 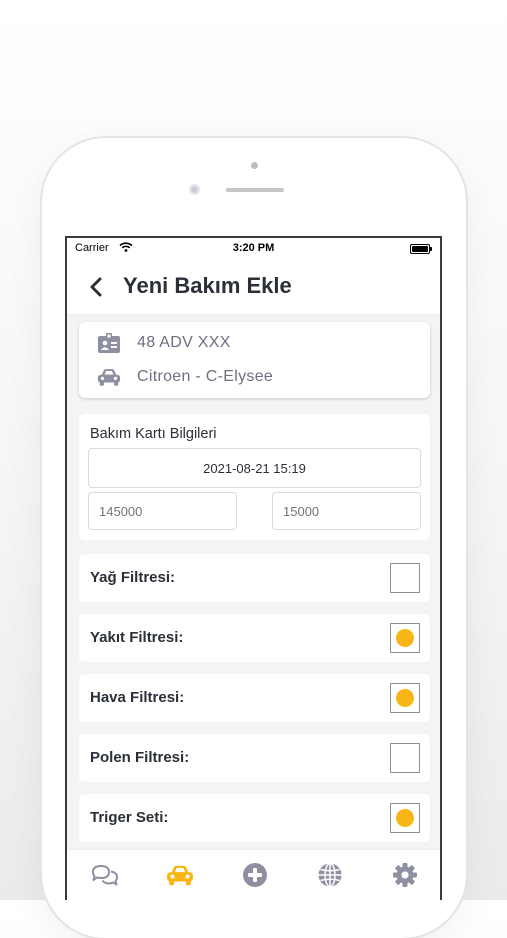 I want to click on filter-label: Yağ Filtresi:, so click(x=133, y=577).